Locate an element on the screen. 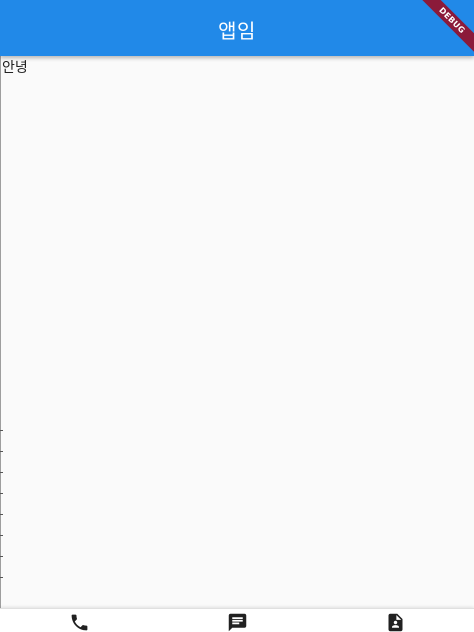 This screenshot has height=632, width=474. greeting-text: 안녕 is located at coordinates (15, 68).